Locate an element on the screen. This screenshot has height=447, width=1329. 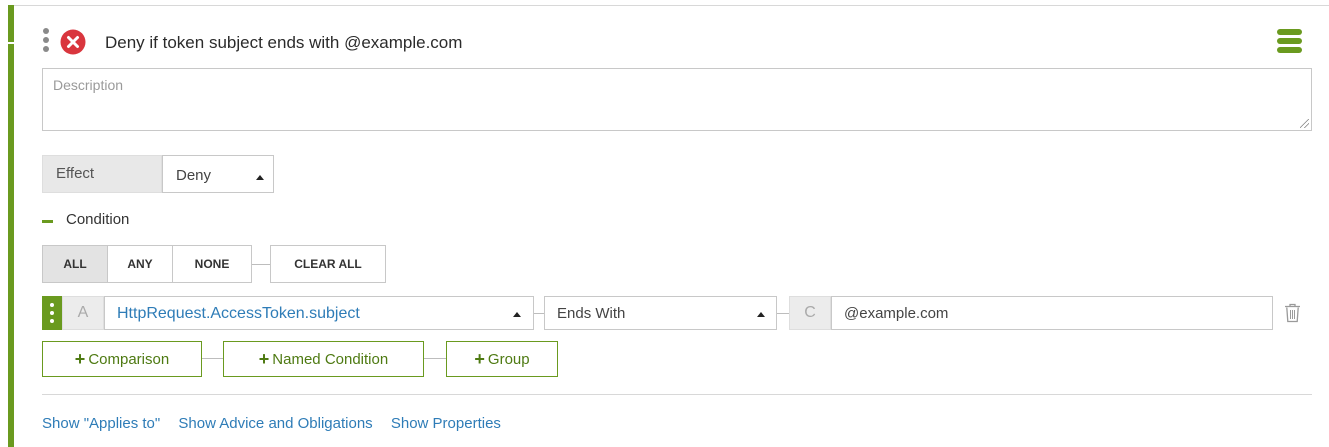
description-field is located at coordinates (677, 99).